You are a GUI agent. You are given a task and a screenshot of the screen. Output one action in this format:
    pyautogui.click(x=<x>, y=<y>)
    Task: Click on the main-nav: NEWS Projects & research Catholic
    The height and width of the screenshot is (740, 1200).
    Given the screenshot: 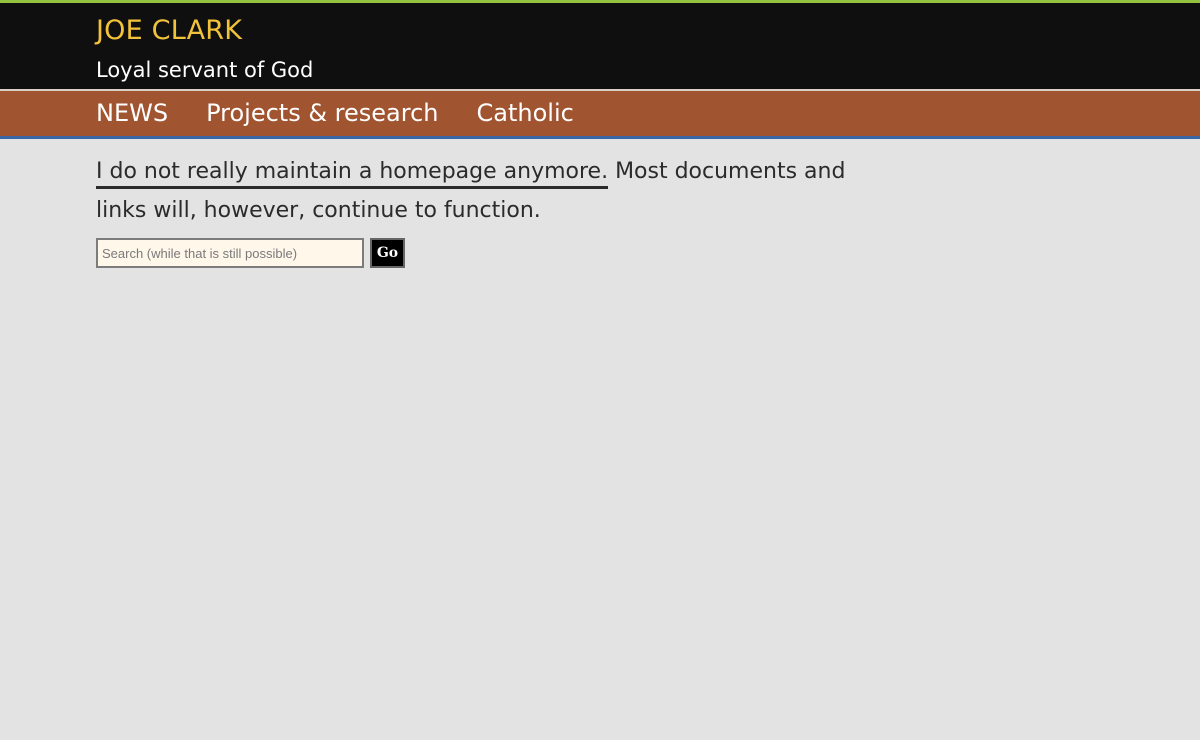 What is the action you would take?
    pyautogui.click(x=600, y=115)
    